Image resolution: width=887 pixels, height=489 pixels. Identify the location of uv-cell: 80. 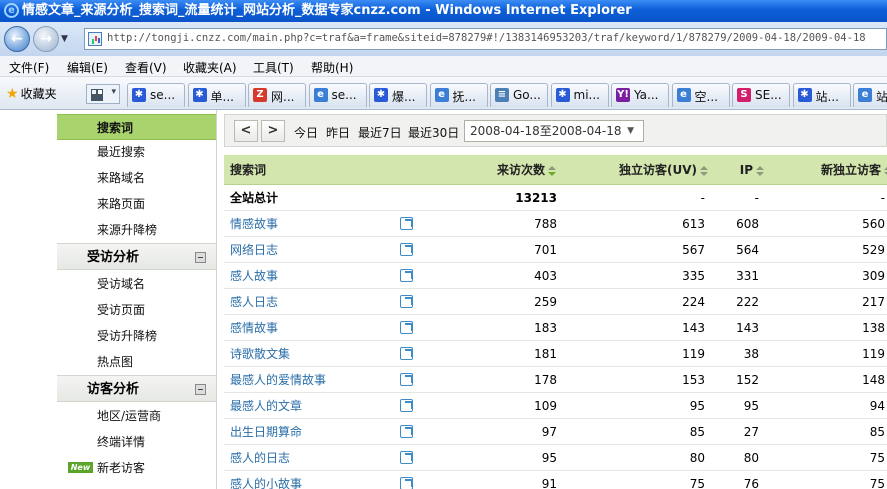
(697, 458).